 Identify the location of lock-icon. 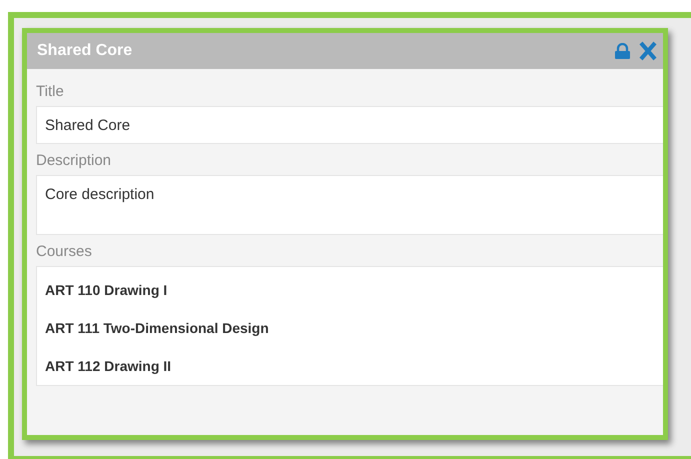
(622, 51).